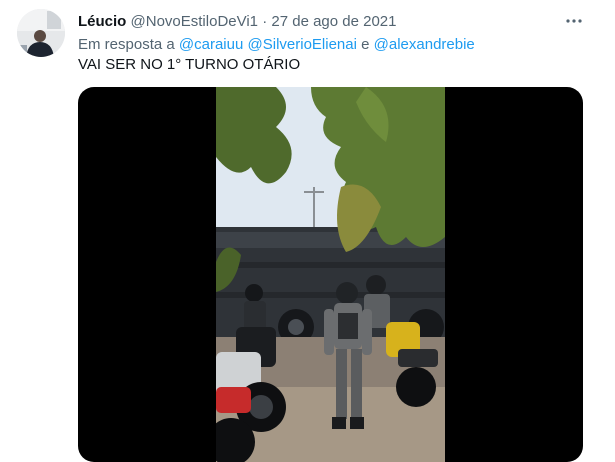  I want to click on author-handle: @NovoEstiloDeVi1, so click(195, 21).